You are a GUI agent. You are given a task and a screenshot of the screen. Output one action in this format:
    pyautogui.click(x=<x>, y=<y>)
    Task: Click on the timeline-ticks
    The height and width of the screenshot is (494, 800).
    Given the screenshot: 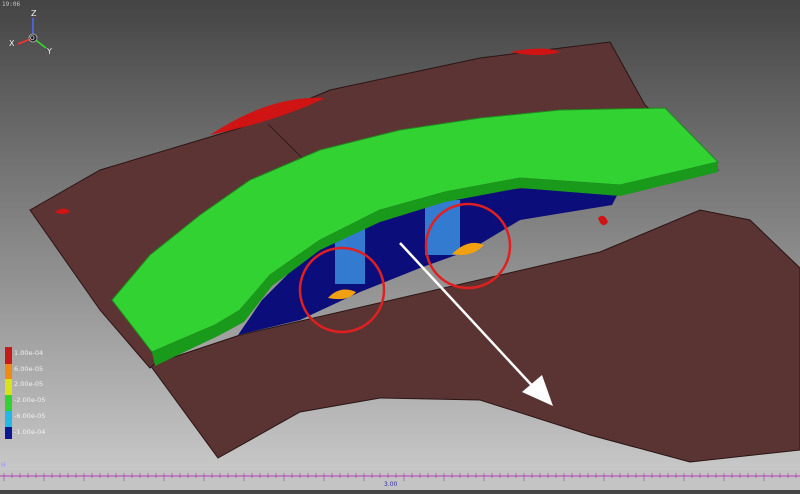 What is the action you would take?
    pyautogui.click(x=400, y=477)
    